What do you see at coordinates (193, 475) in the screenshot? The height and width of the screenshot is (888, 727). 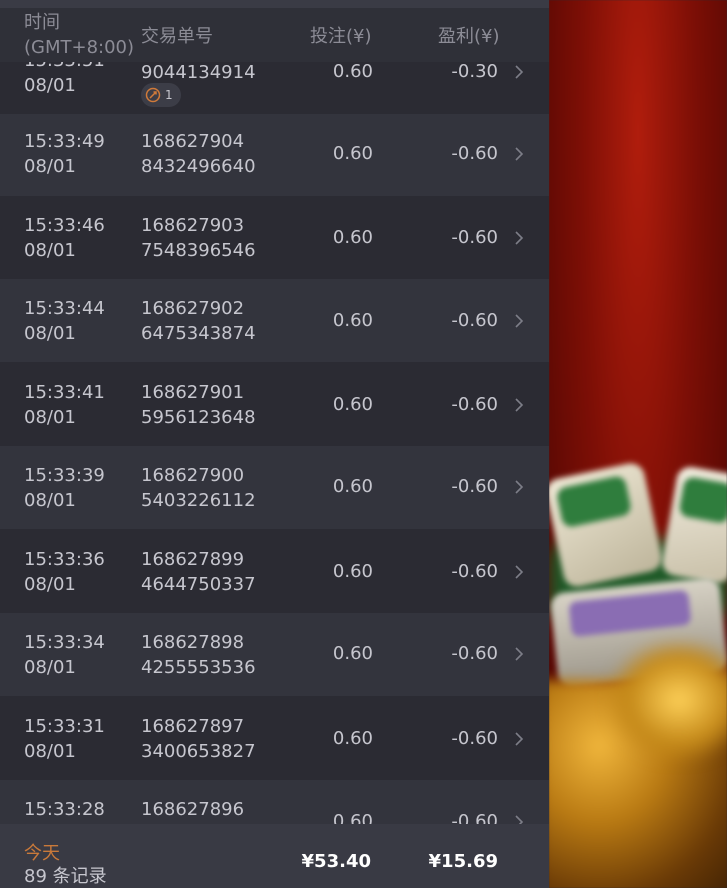 I see `row-order-line1: 168627900` at bounding box center [193, 475].